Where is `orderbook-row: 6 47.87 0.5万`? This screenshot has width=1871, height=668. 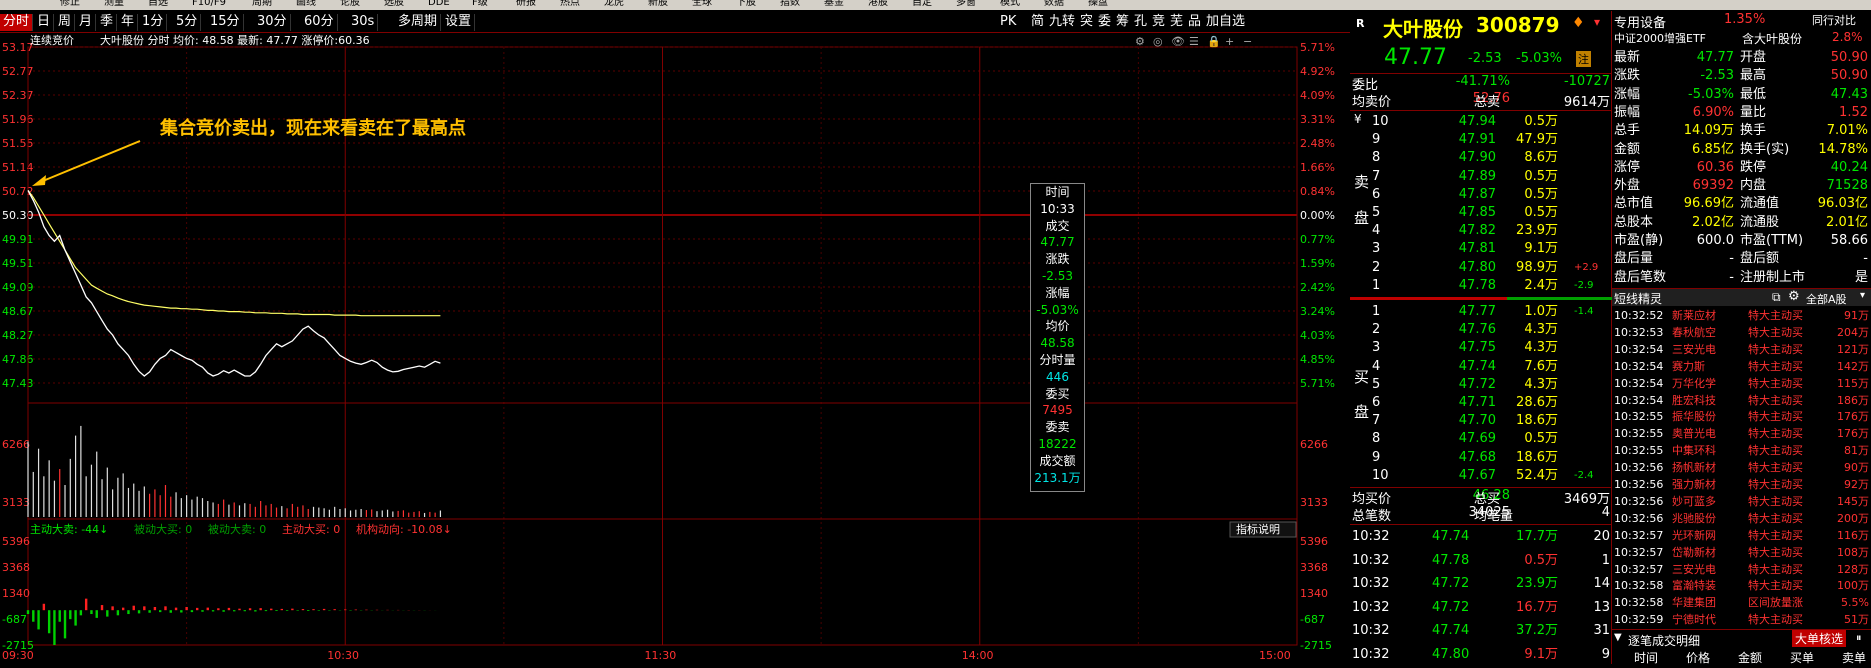
orderbook-row: 6 47.87 0.5万 is located at coordinates (1481, 195).